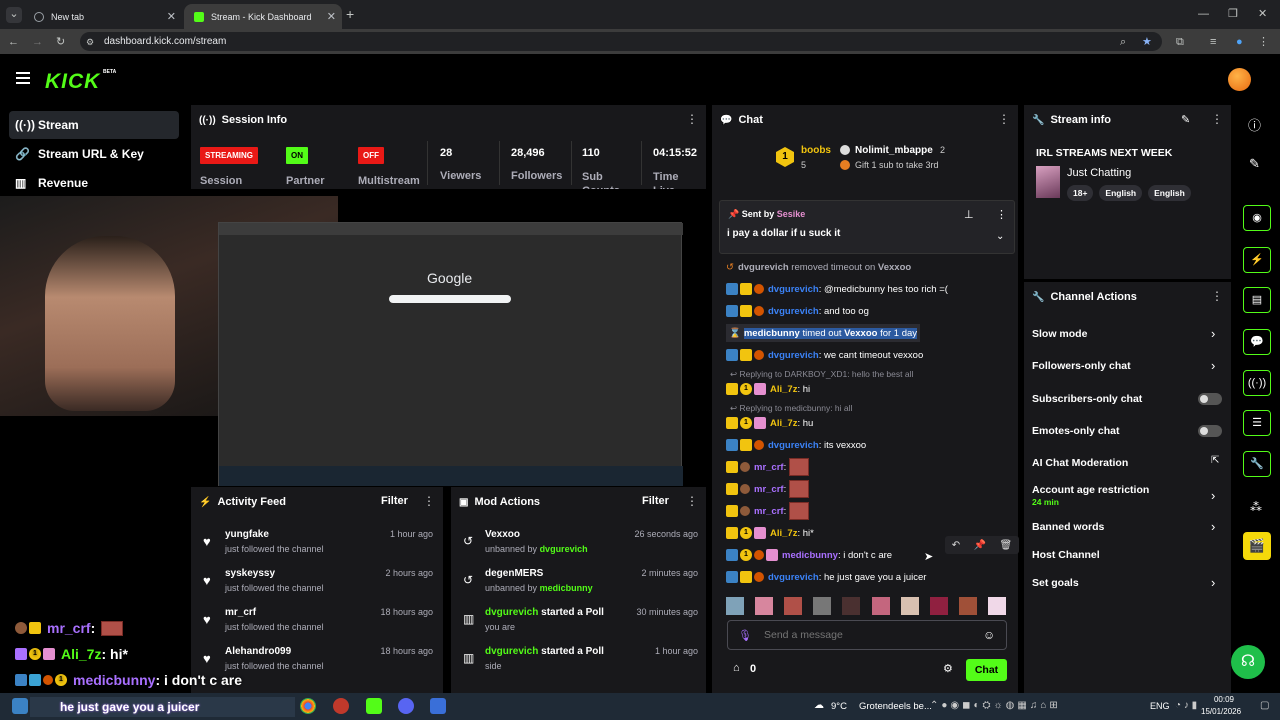  Describe the element at coordinates (1203, 14) in the screenshot. I see `minimize-icon: —` at that location.